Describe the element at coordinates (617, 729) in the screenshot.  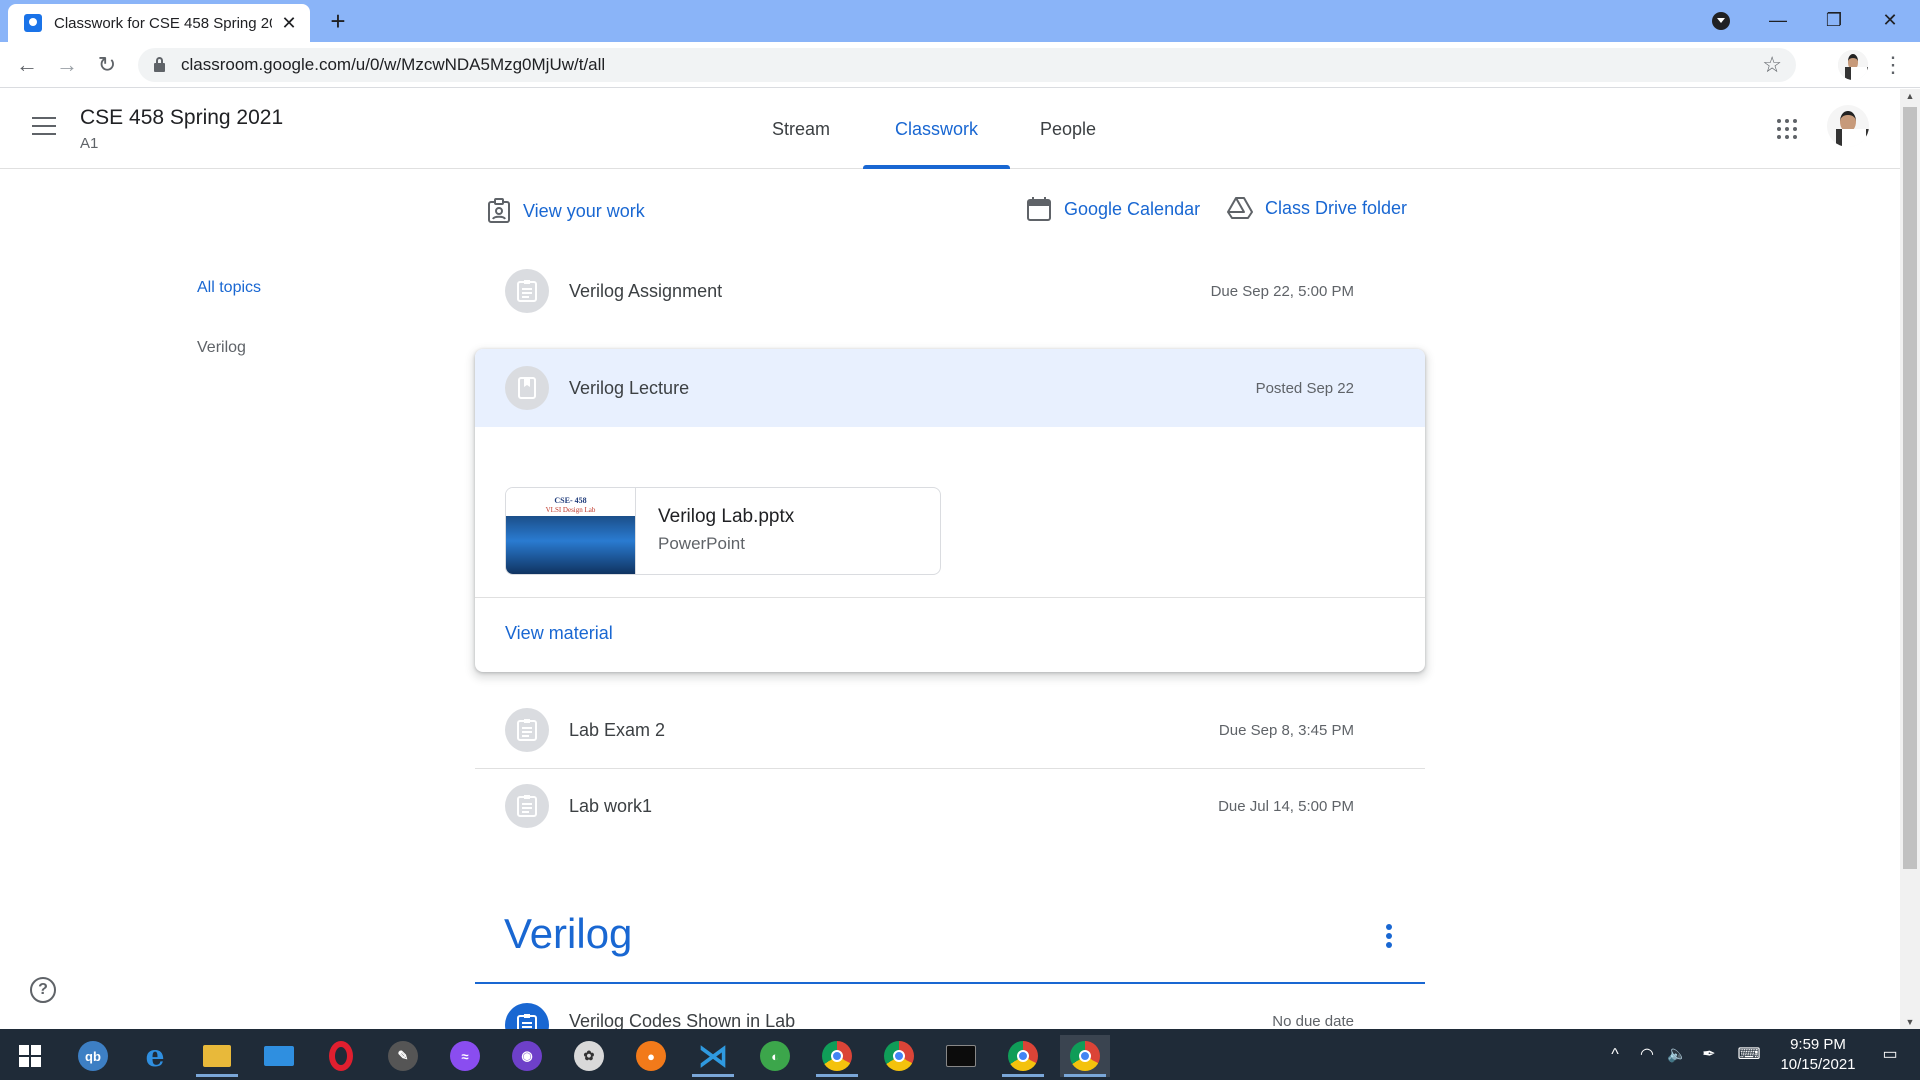
I see `item-title: Lab Exam 2` at that location.